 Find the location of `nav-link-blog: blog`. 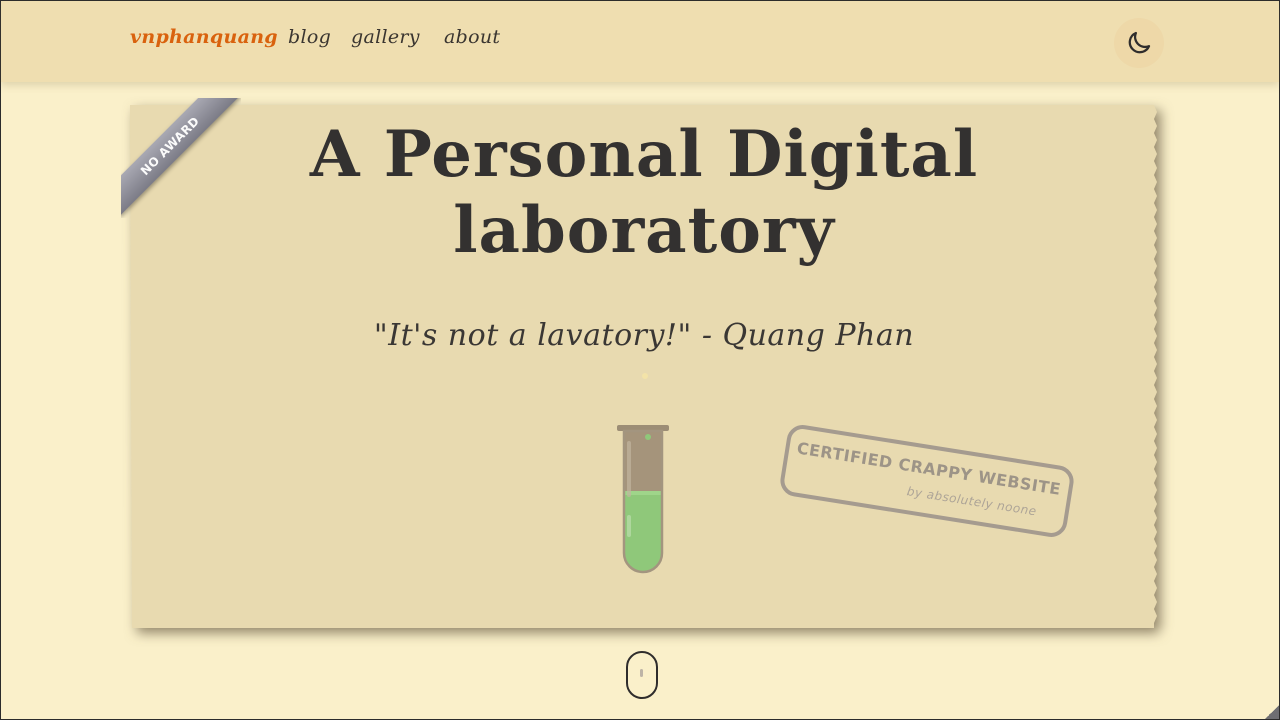

nav-link-blog: blog is located at coordinates (309, 37).